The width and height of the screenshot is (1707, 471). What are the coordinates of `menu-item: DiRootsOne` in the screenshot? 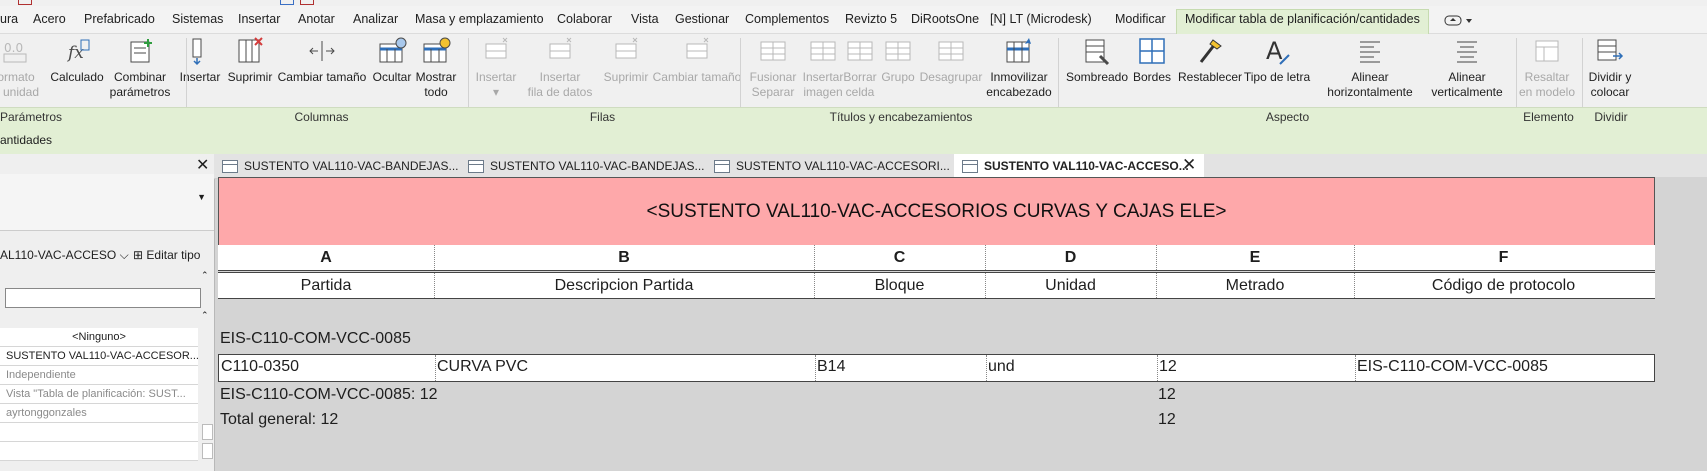 It's located at (945, 19).